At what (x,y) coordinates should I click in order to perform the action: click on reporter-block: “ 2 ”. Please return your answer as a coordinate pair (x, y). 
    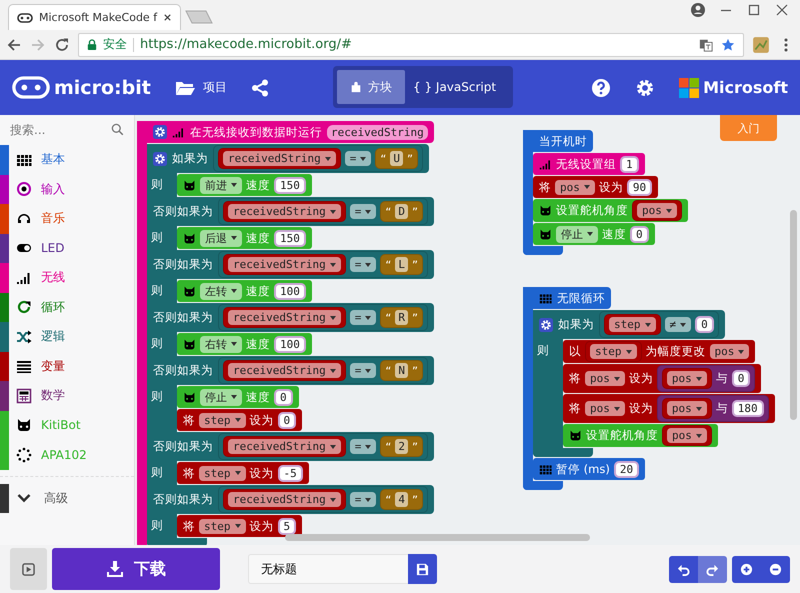
    Looking at the image, I should click on (401, 446).